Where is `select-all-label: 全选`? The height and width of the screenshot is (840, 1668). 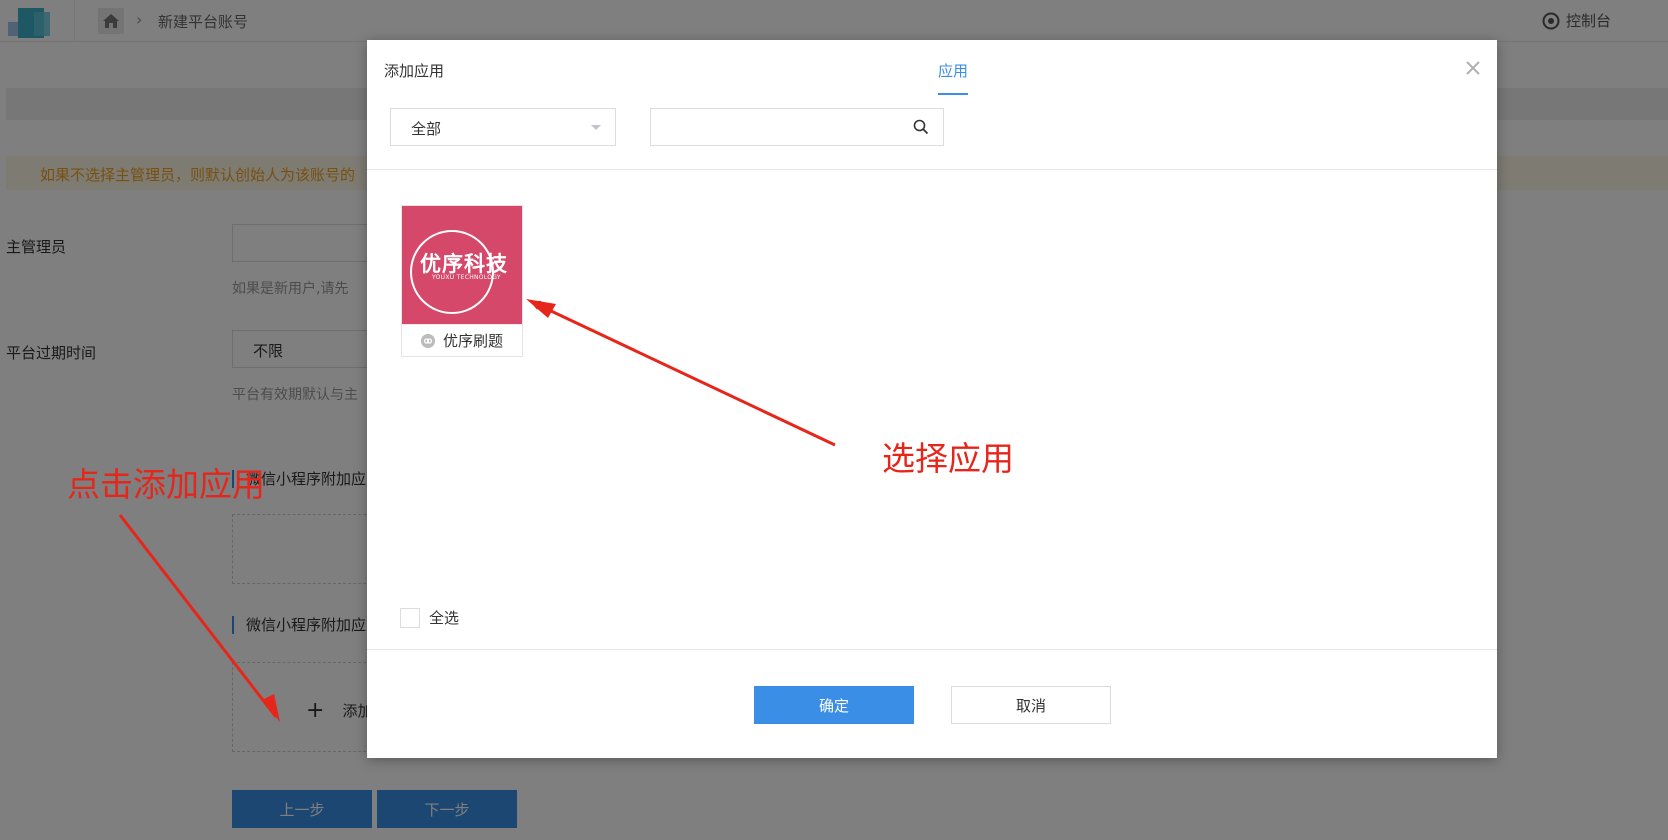
select-all-label: 全选 is located at coordinates (444, 618).